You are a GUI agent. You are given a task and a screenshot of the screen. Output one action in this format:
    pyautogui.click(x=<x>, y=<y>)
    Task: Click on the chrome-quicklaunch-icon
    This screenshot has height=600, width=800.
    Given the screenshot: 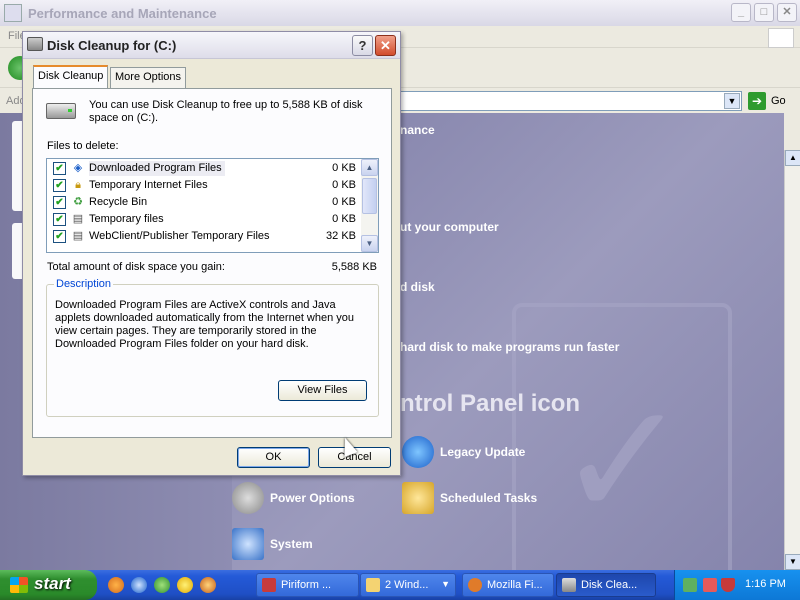 What is the action you would take?
    pyautogui.click(x=162, y=585)
    